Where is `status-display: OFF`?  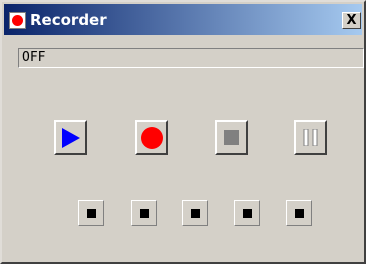 status-display: OFF is located at coordinates (191, 58).